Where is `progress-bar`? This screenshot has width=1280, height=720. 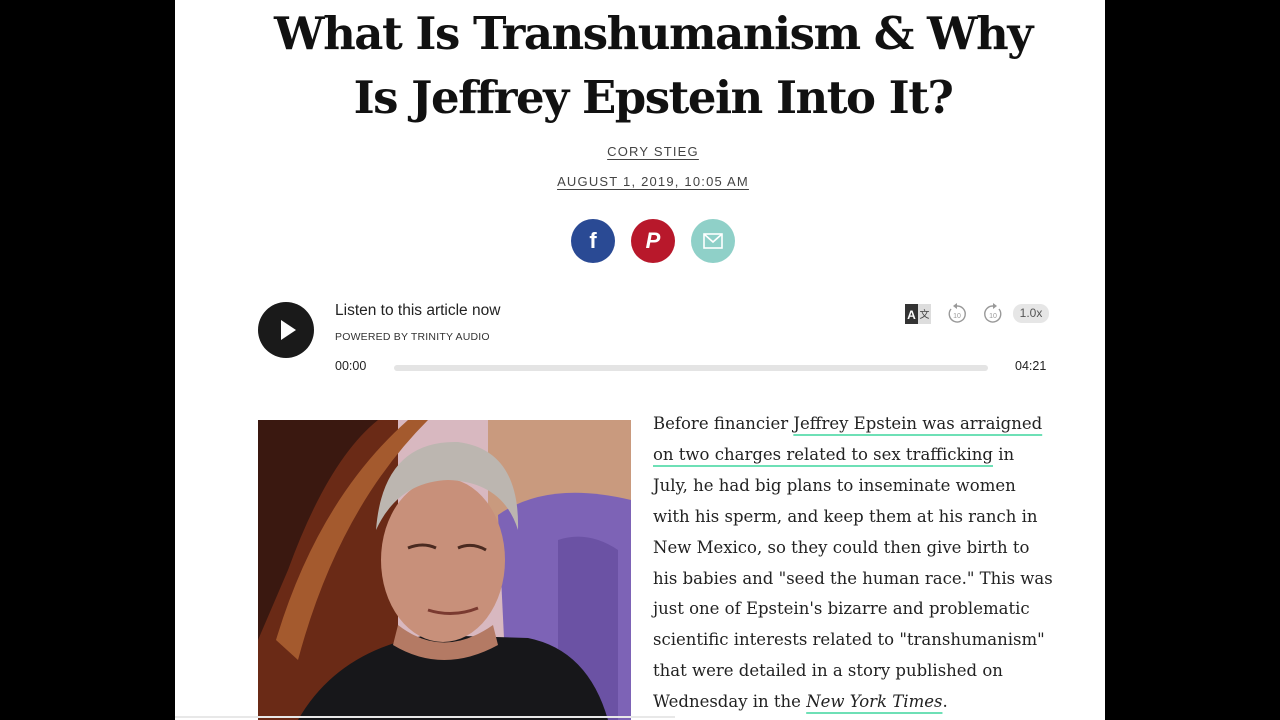 progress-bar is located at coordinates (691, 368).